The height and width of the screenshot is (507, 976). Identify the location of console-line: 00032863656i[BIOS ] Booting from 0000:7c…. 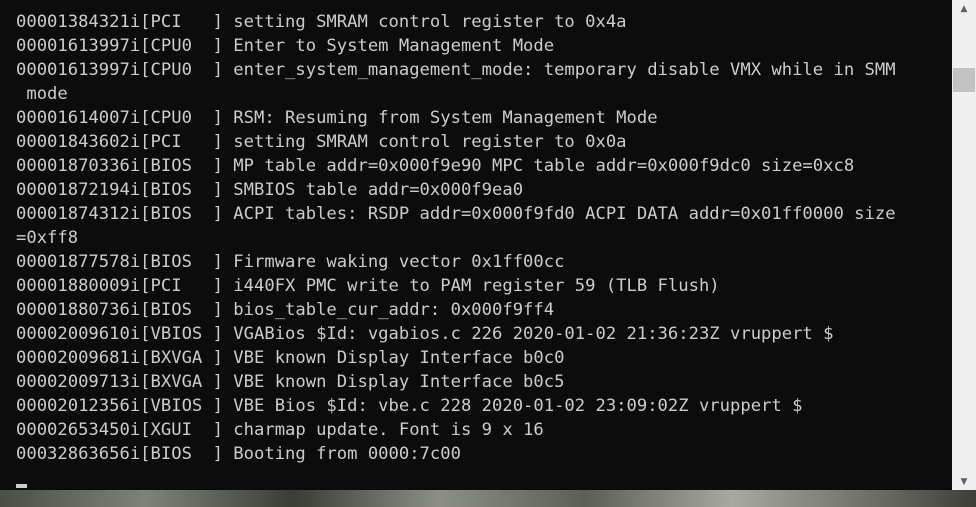
(238, 454).